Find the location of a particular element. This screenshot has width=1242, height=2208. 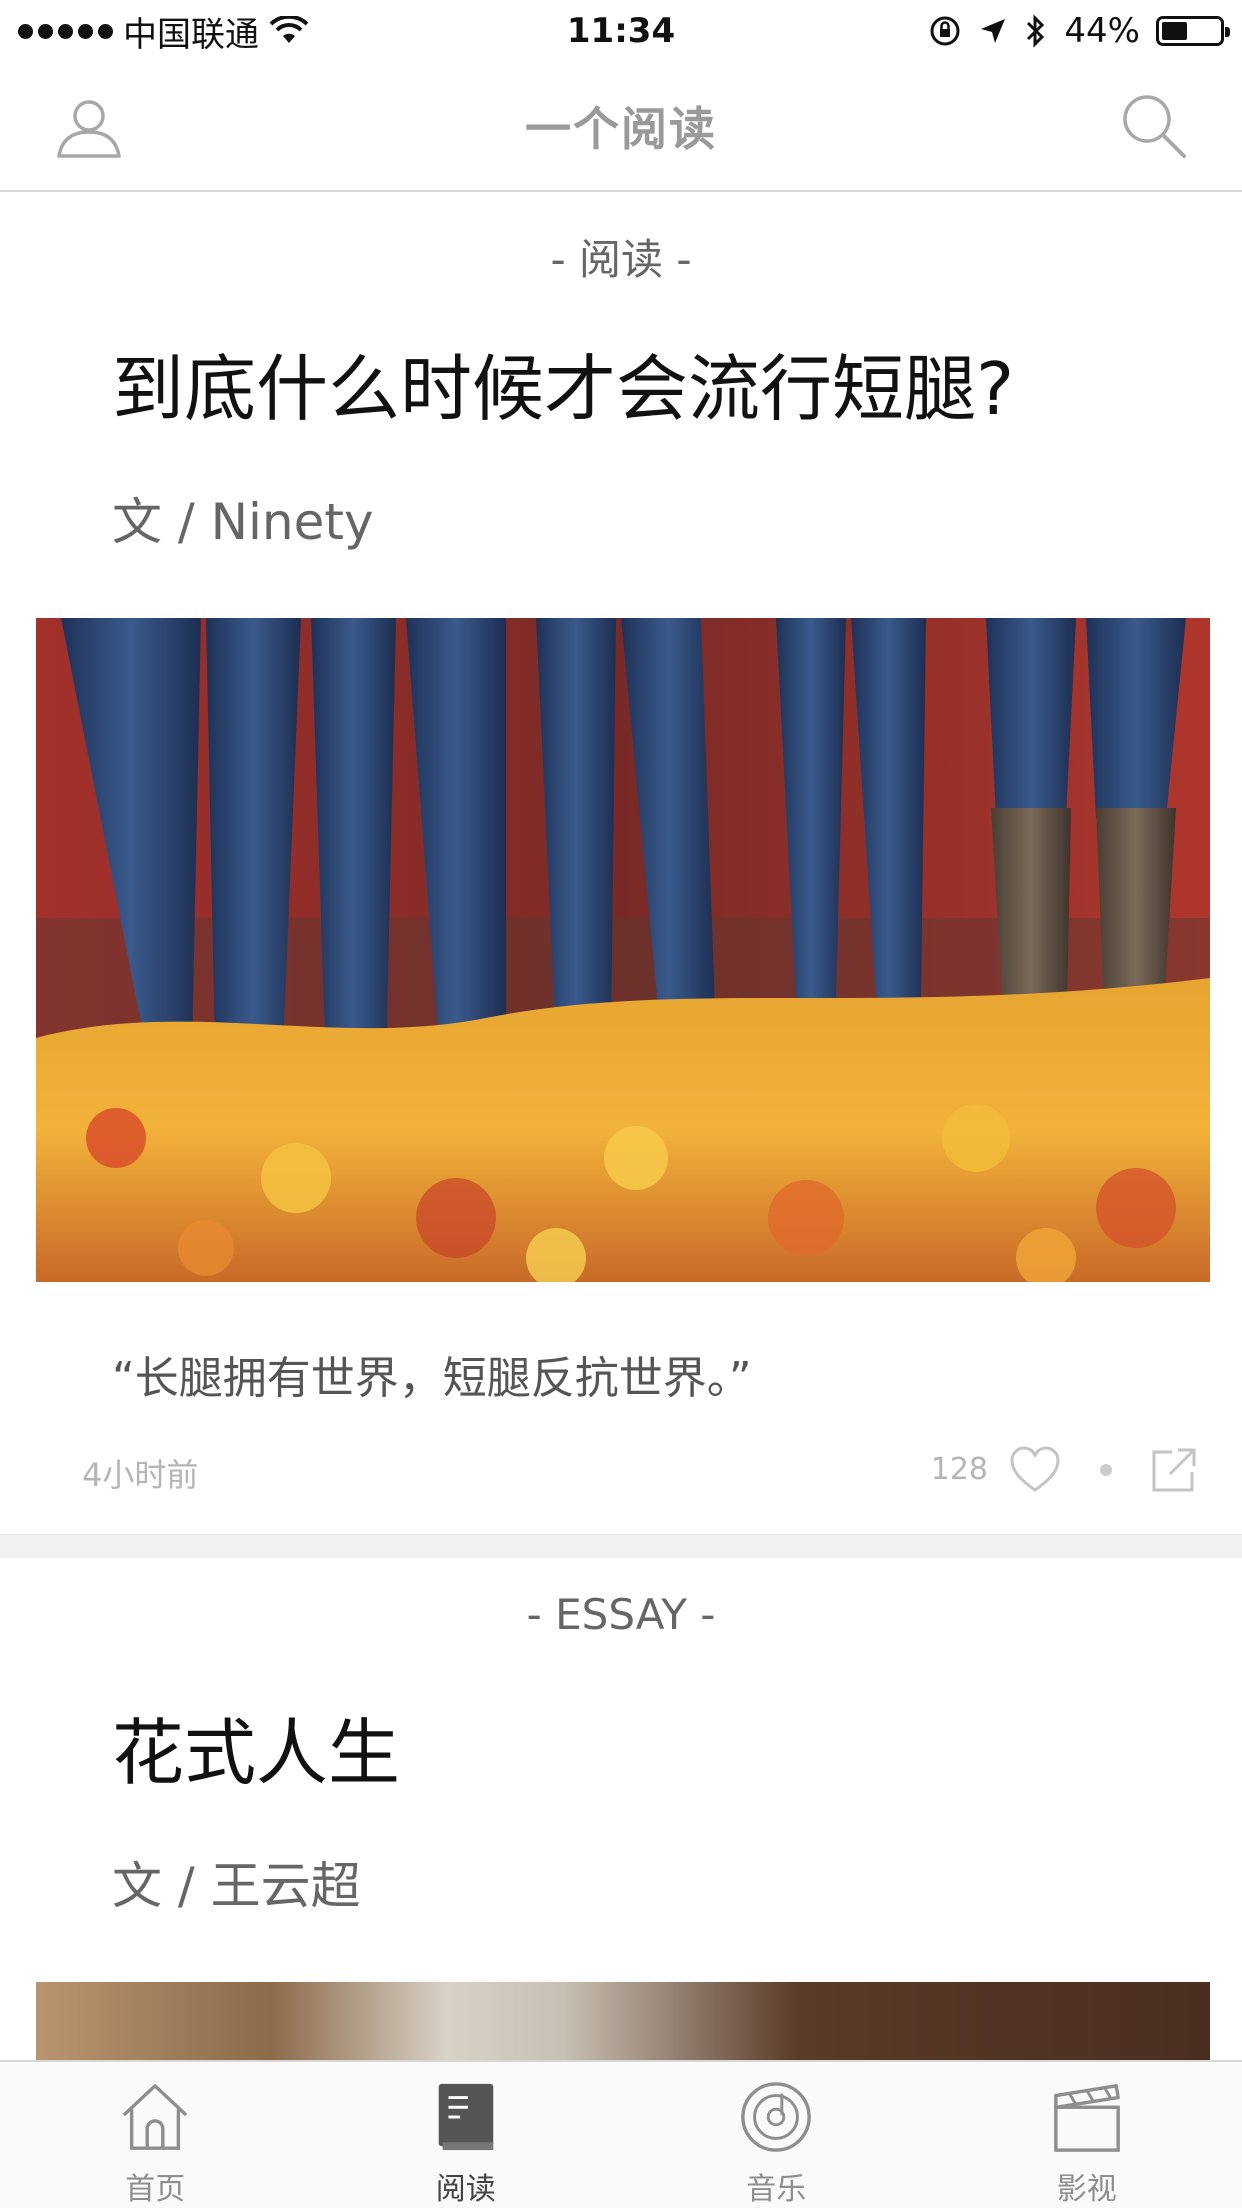

battery-percent: 44% is located at coordinates (1102, 31).